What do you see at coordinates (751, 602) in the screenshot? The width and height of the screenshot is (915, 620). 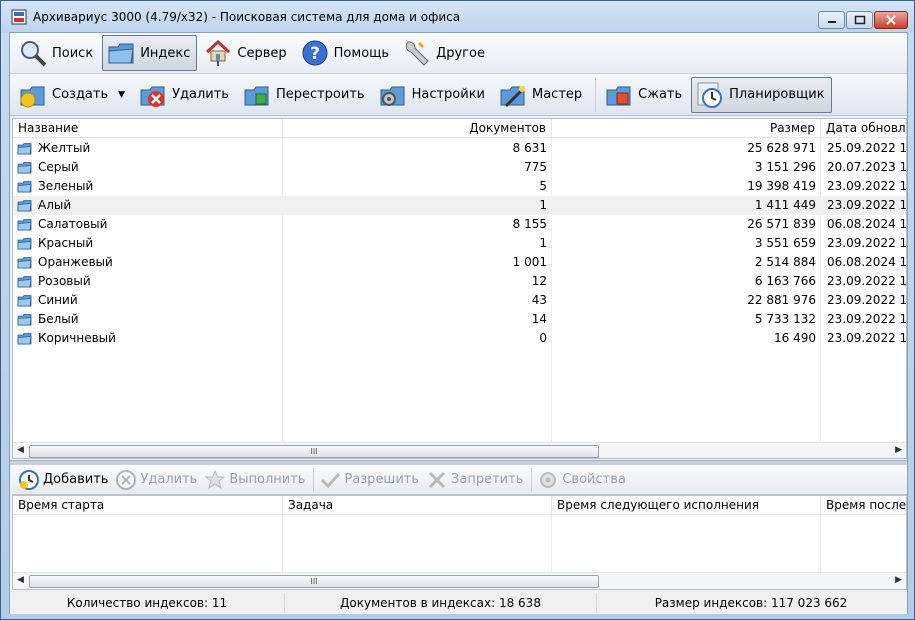 I see `status-index-size: Размер индексов: 117 023 662` at bounding box center [751, 602].